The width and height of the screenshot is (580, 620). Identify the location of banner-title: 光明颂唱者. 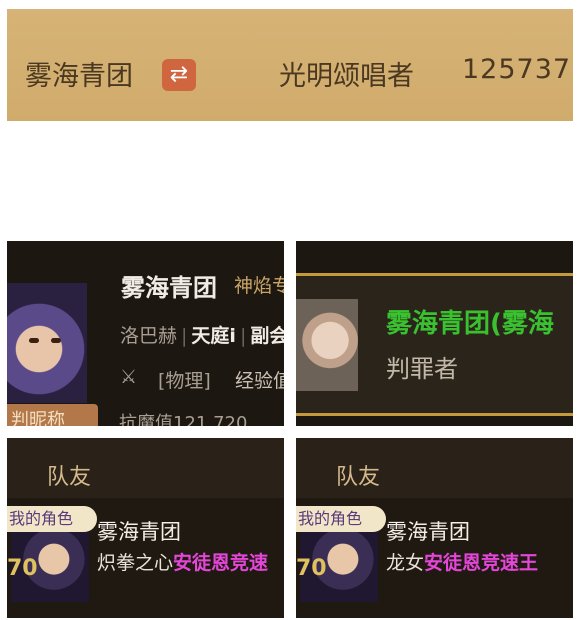
(346, 76).